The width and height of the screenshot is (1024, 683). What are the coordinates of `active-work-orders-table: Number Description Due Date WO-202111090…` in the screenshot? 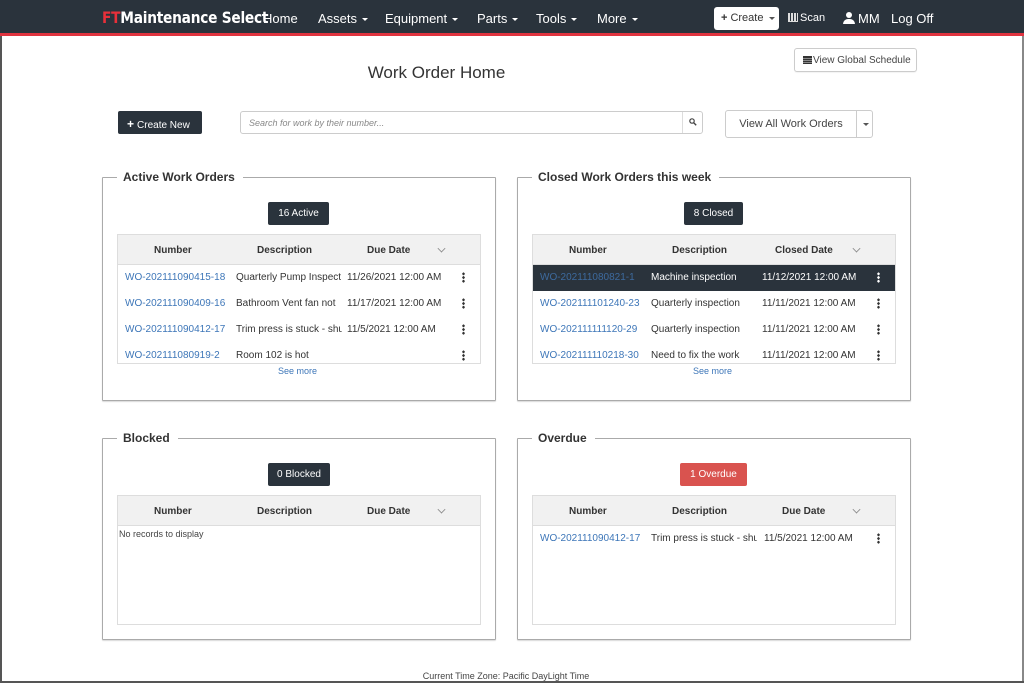 It's located at (299, 299).